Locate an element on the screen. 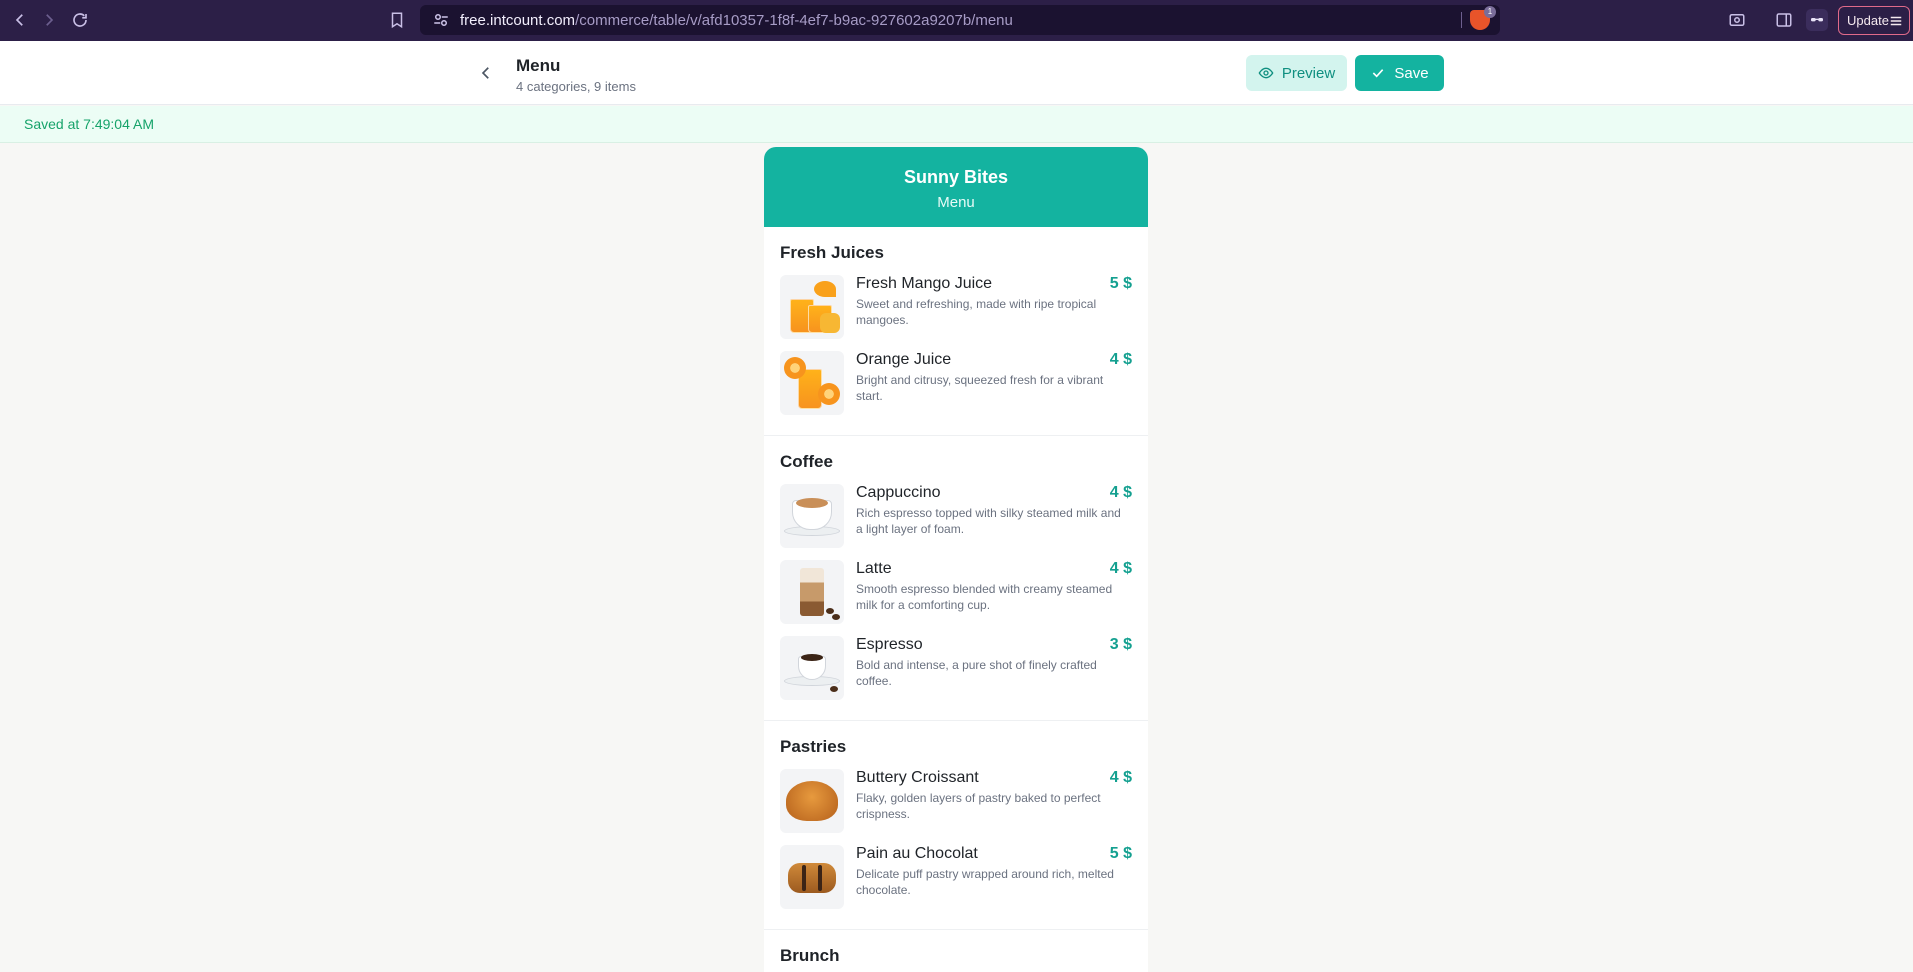 This screenshot has height=972, width=1913. hamburger-menu-icon is located at coordinates (1896, 21).